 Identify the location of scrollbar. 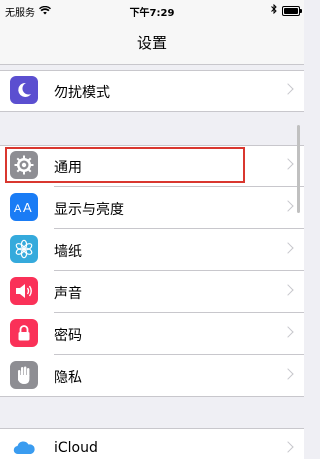
(298, 169).